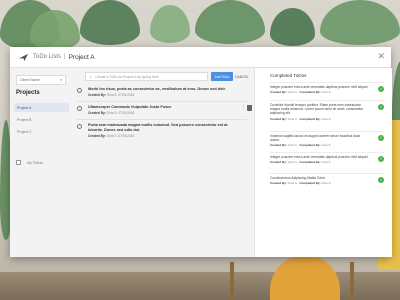  What do you see at coordinates (200, 57) in the screenshot?
I see `title-bar: ToDo Lists | Project A ✕` at bounding box center [200, 57].